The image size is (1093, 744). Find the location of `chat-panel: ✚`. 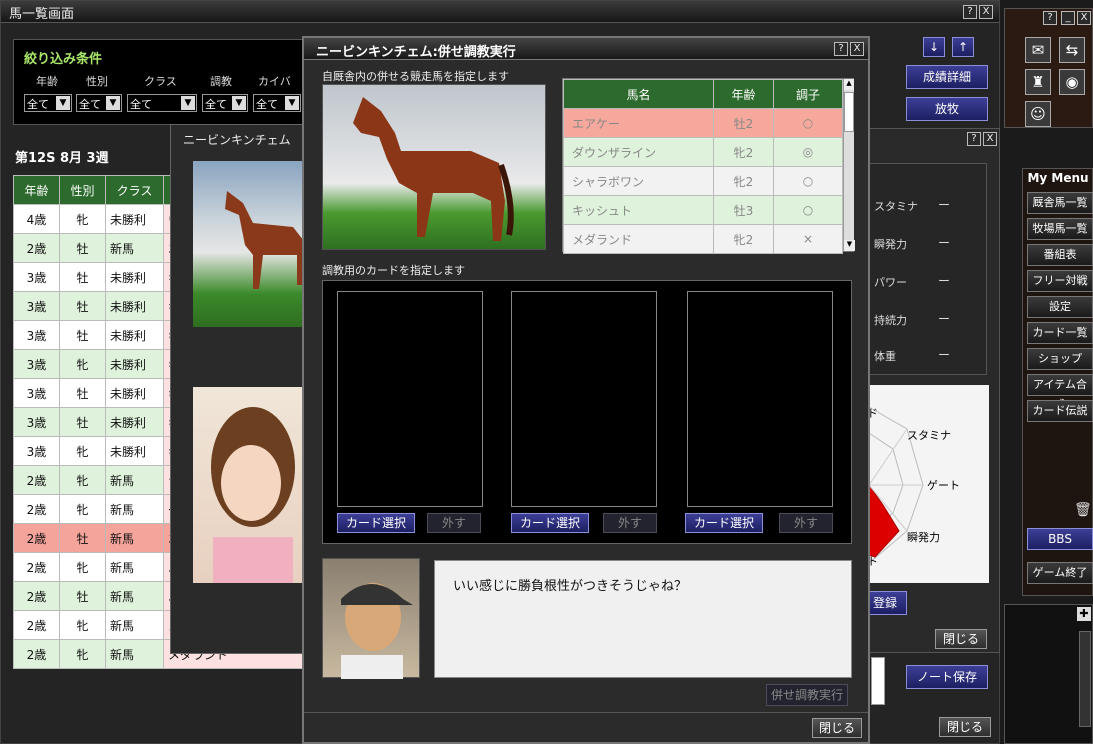

chat-panel: ✚ is located at coordinates (1048, 674).